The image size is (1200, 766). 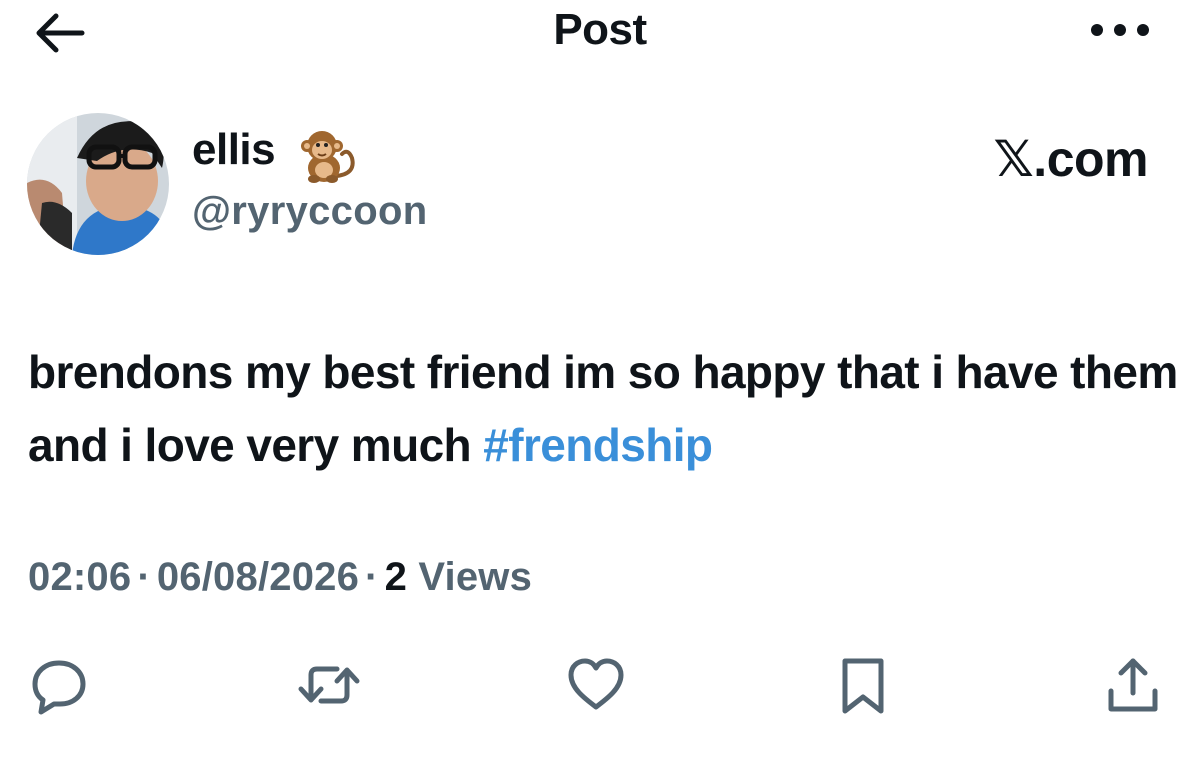 What do you see at coordinates (396, 577) in the screenshot?
I see `views-count: 2` at bounding box center [396, 577].